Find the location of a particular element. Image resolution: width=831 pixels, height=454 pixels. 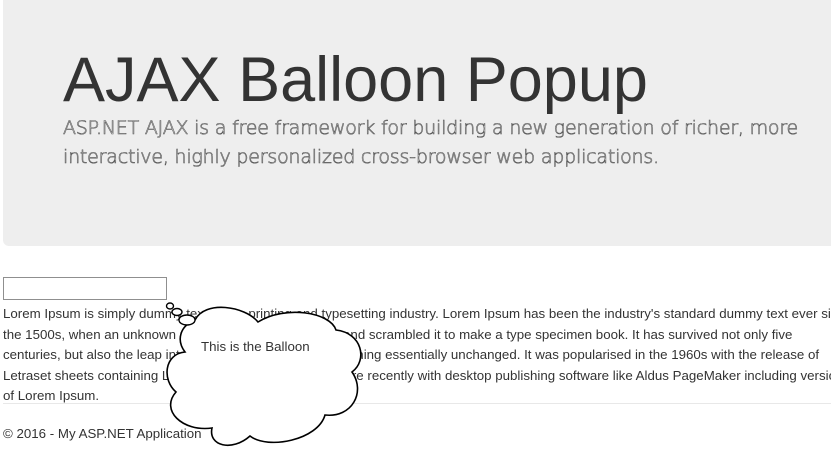

balloon-text: This is the Balloon is located at coordinates (255, 346).